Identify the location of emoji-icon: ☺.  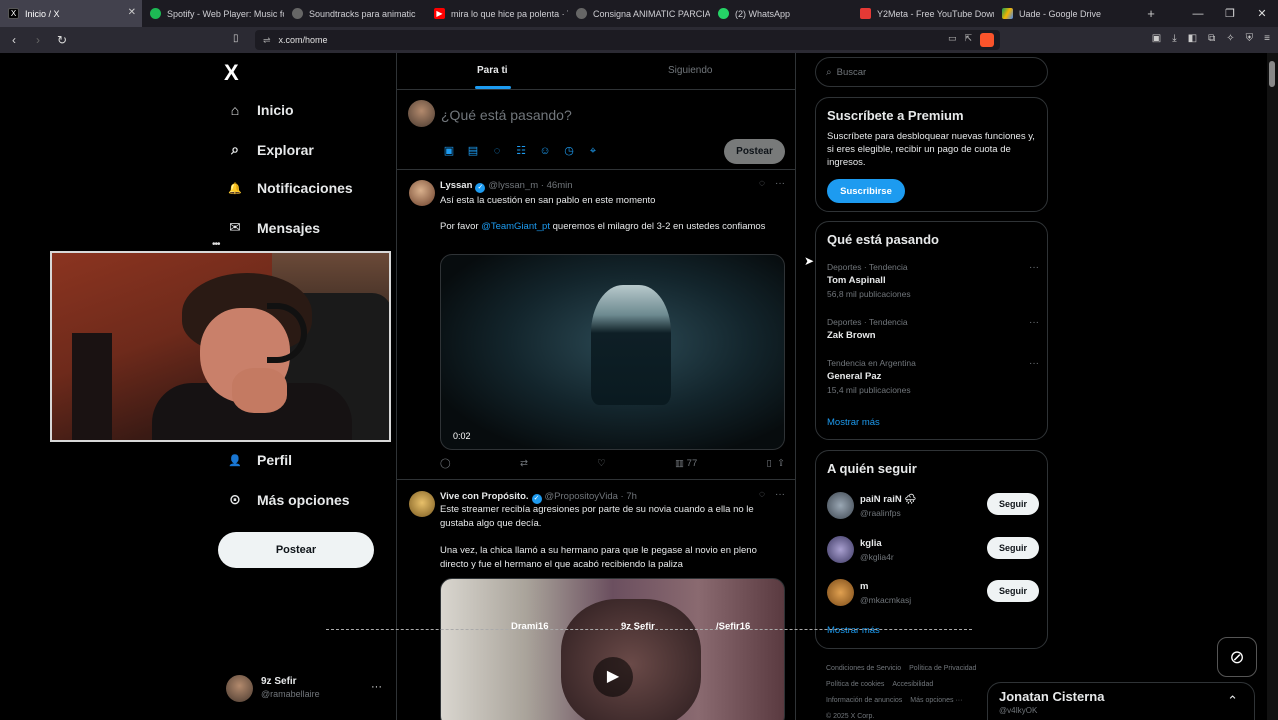
(545, 151).